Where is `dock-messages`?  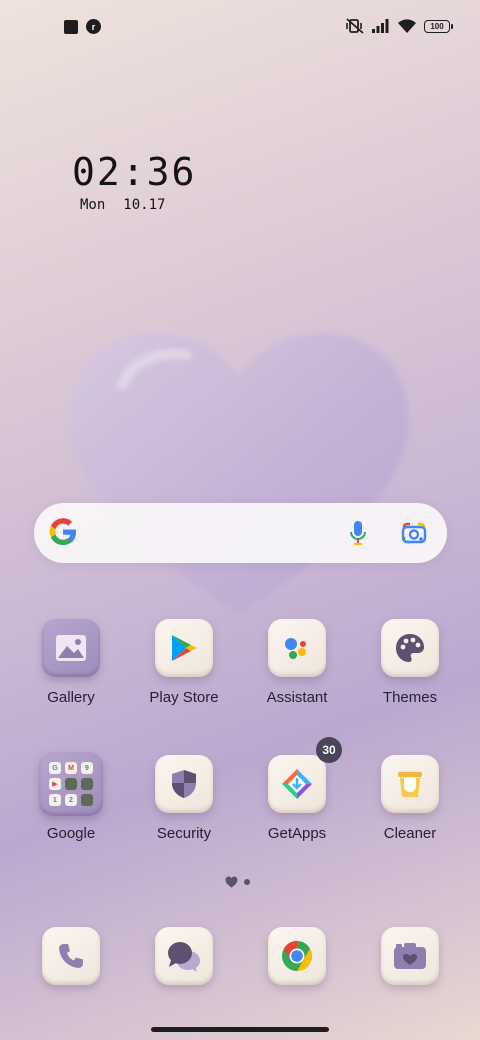
dock-messages is located at coordinates (184, 982).